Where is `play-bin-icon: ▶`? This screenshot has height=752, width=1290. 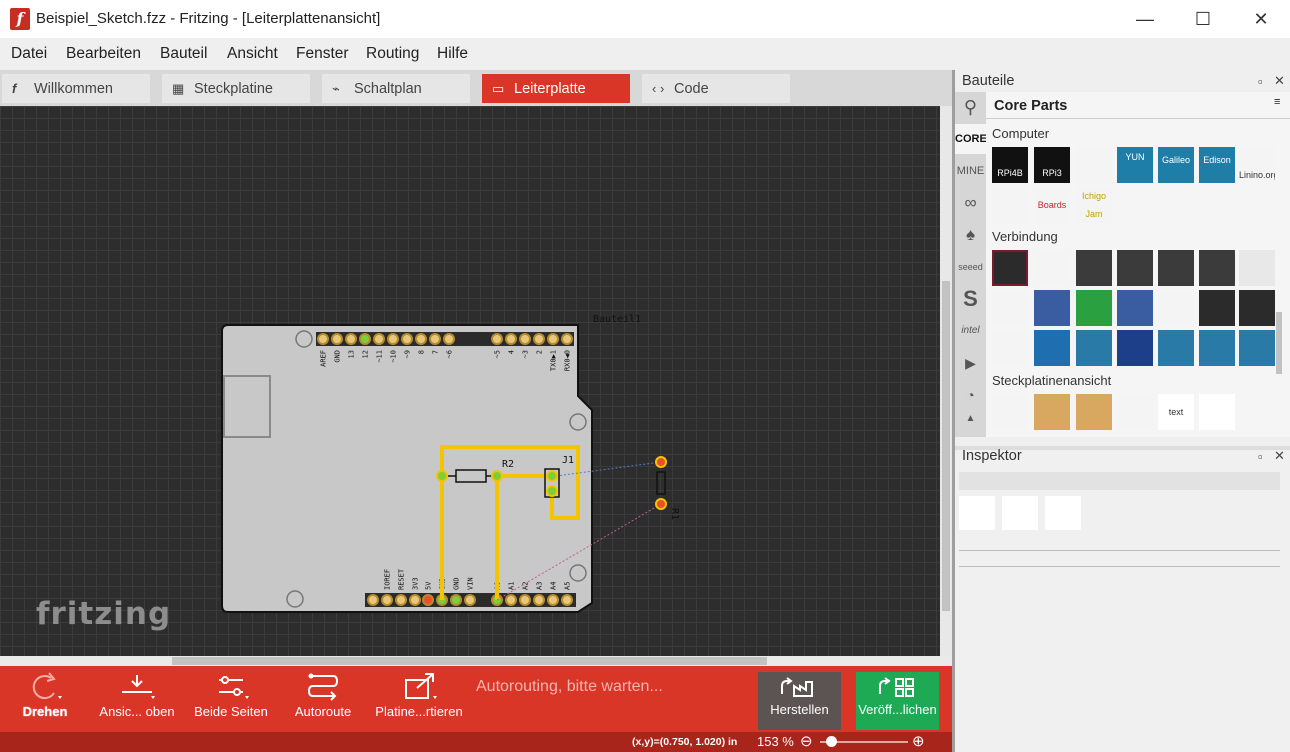
play-bin-icon: ▶ is located at coordinates (970, 363).